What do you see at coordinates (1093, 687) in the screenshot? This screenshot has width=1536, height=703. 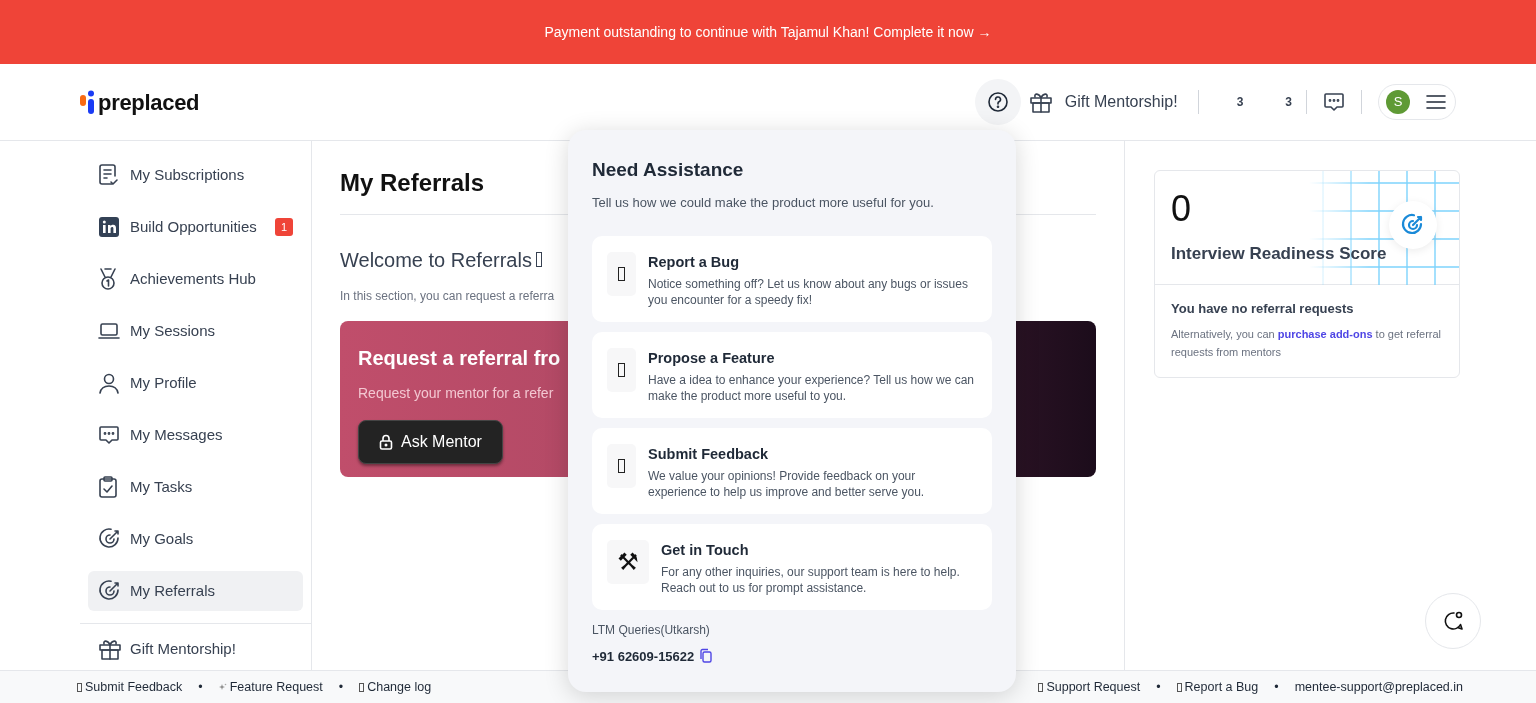 I see `footer-link: Support Request` at bounding box center [1093, 687].